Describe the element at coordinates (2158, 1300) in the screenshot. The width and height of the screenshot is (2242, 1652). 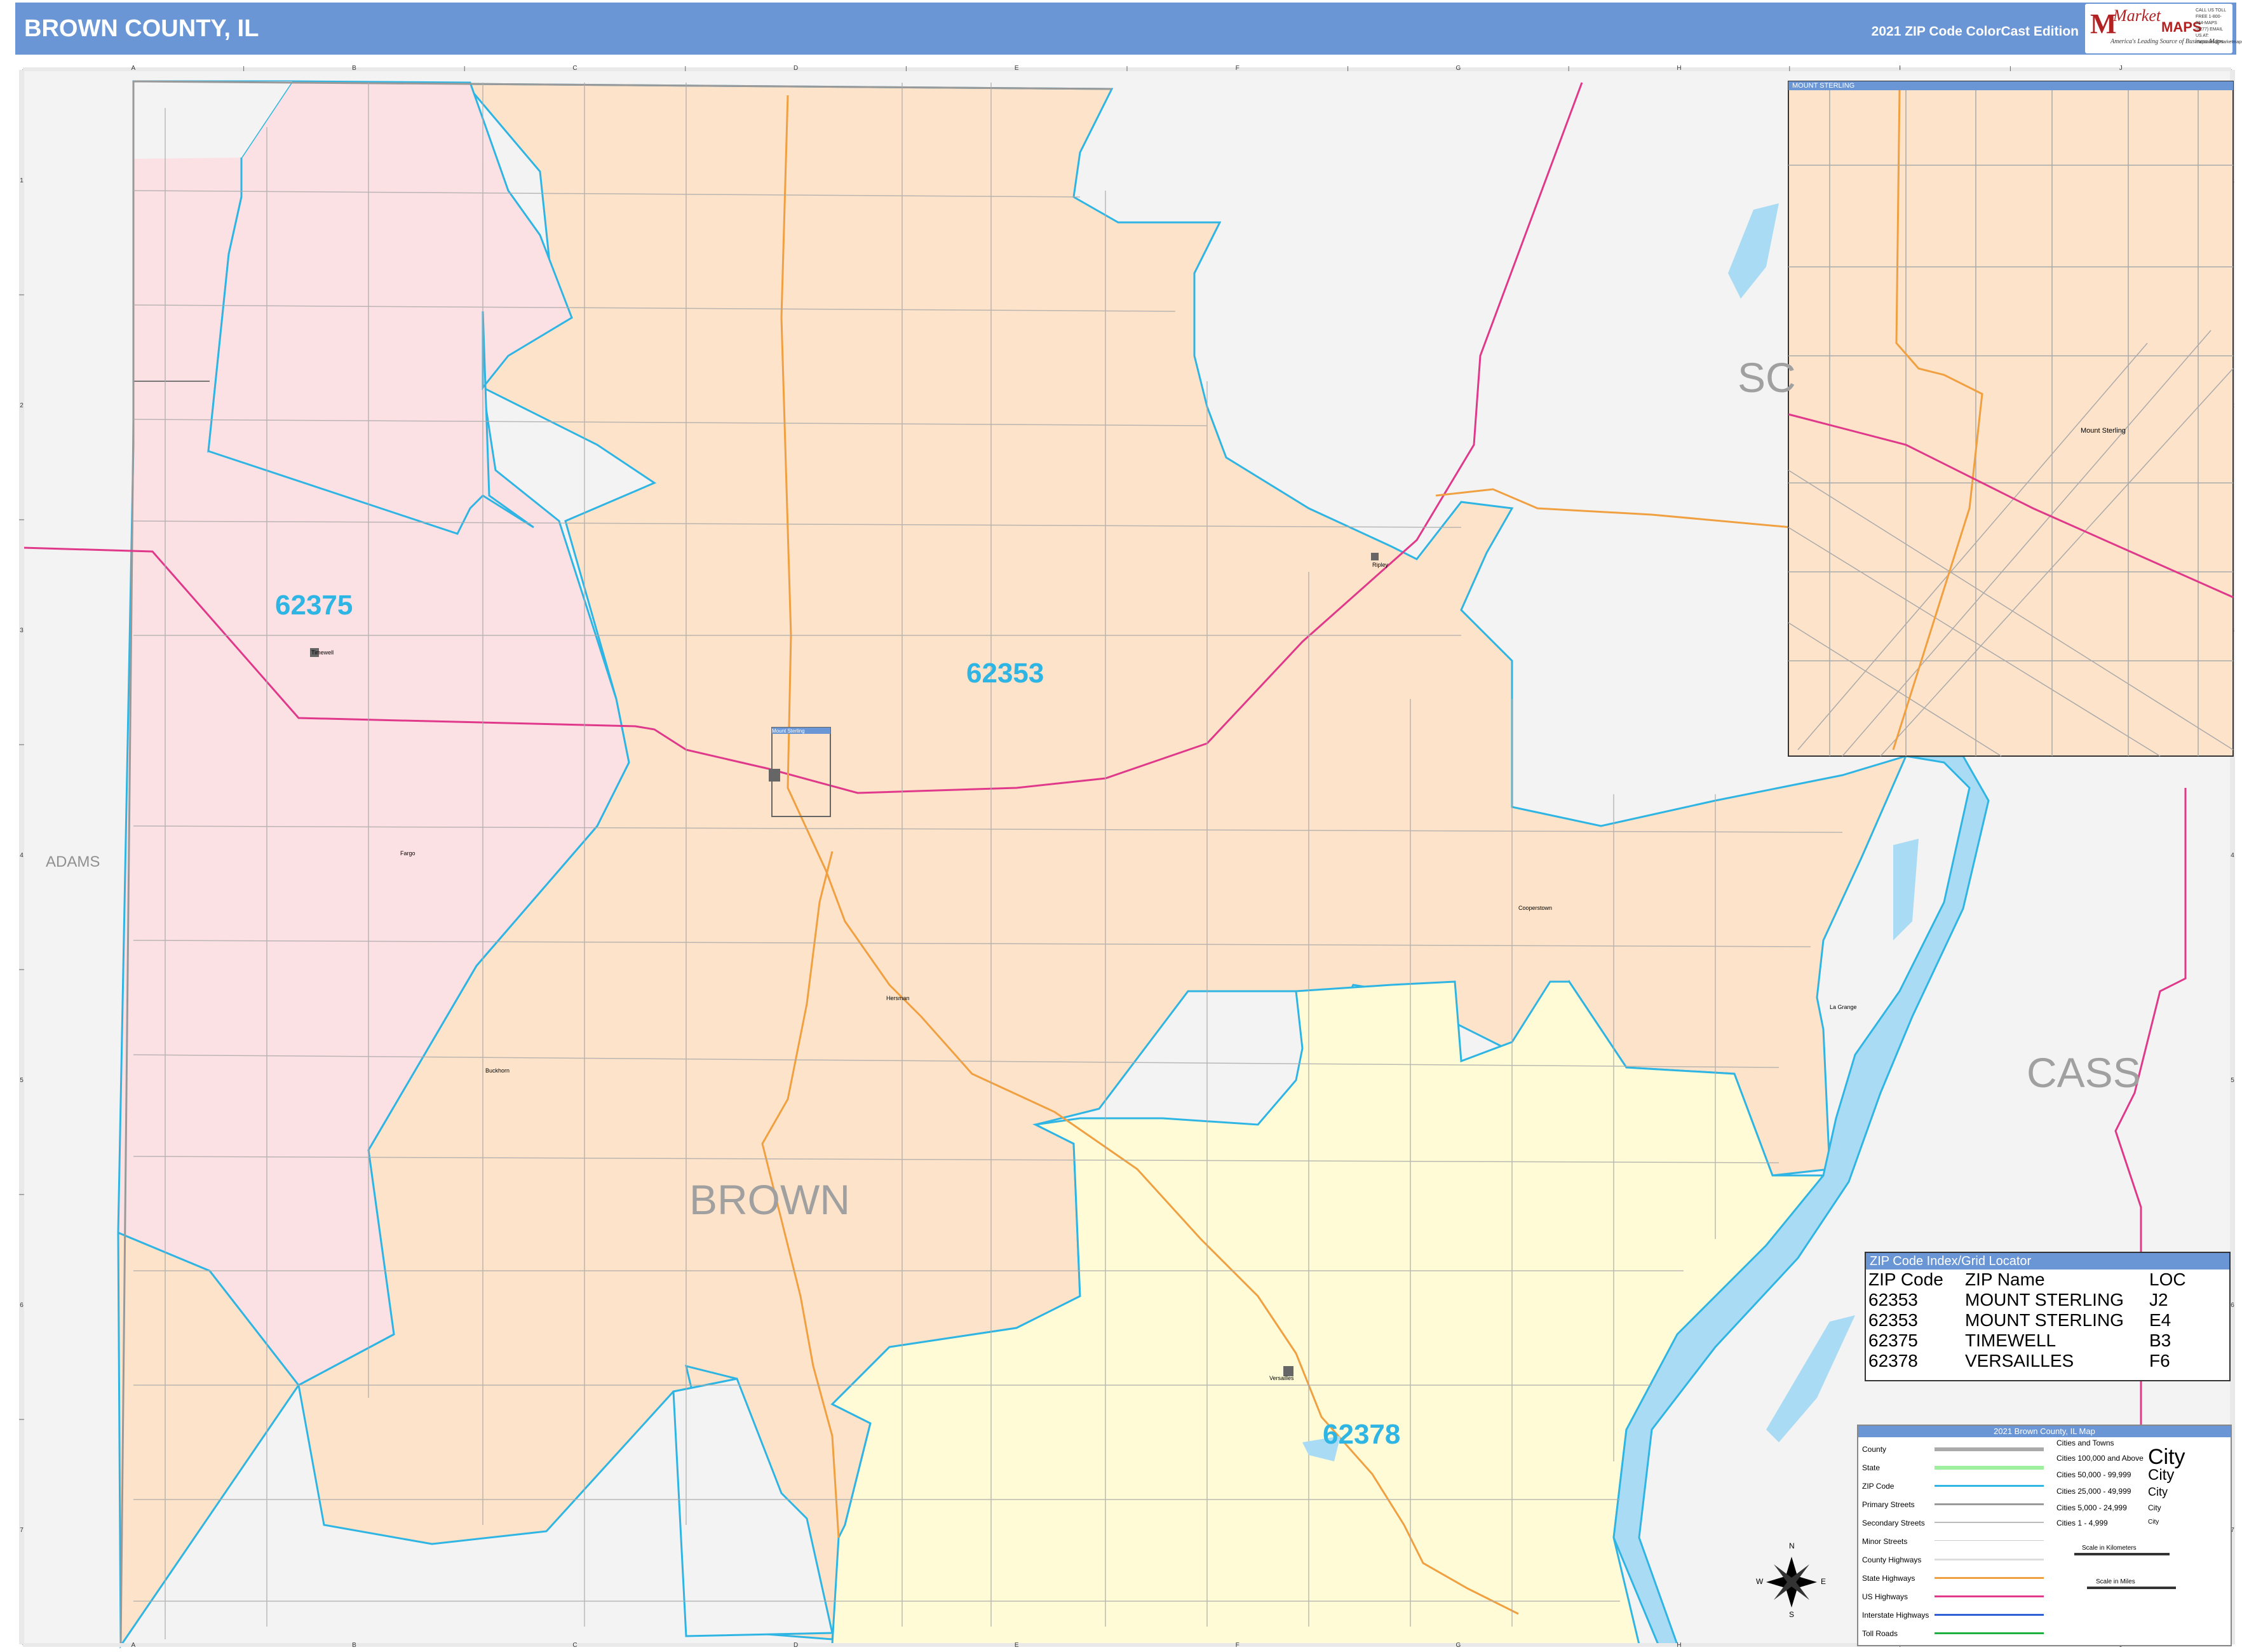
I see `zip-index-cell: J2` at that location.